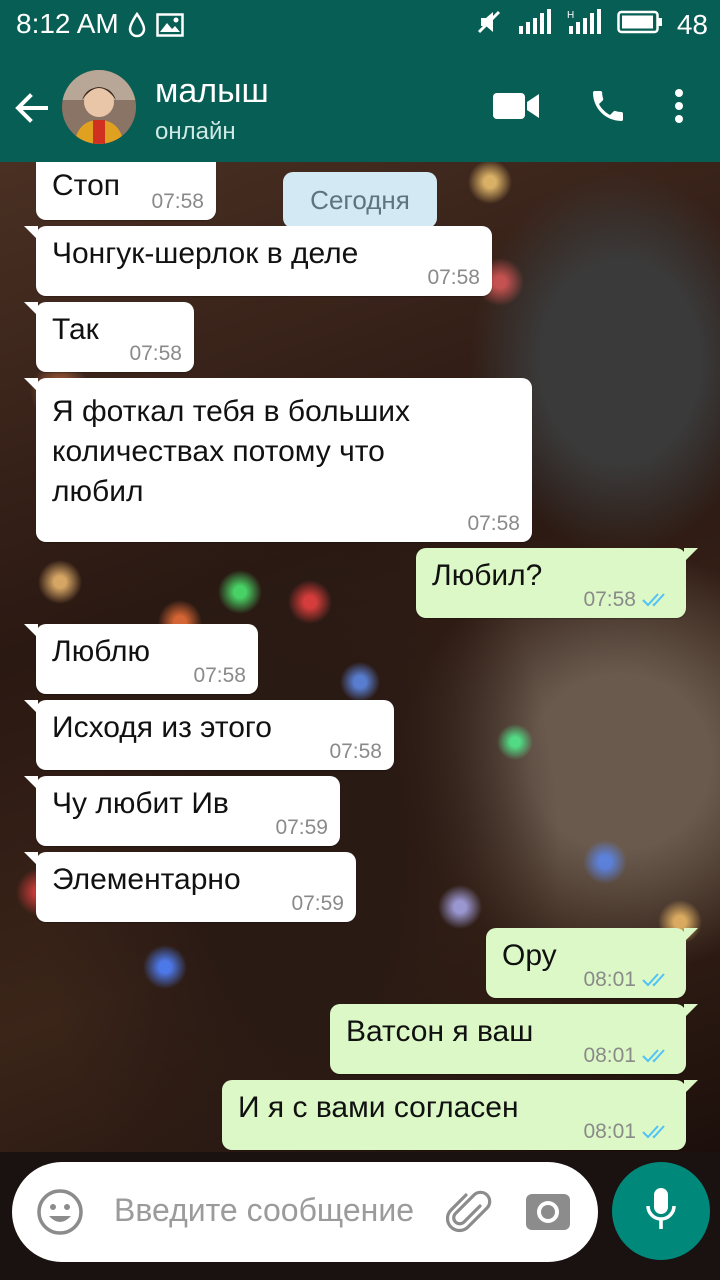 This screenshot has width=720, height=1280. I want to click on avatar, so click(99, 107).